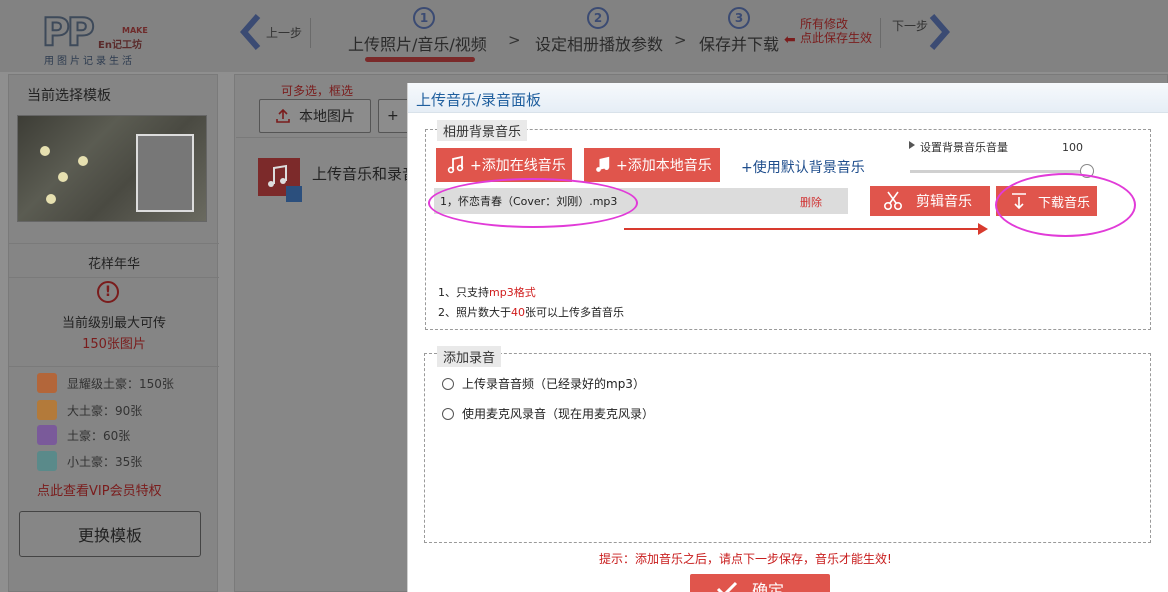 Image resolution: width=1168 pixels, height=592 pixels. I want to click on warning-icon: !, so click(108, 292).